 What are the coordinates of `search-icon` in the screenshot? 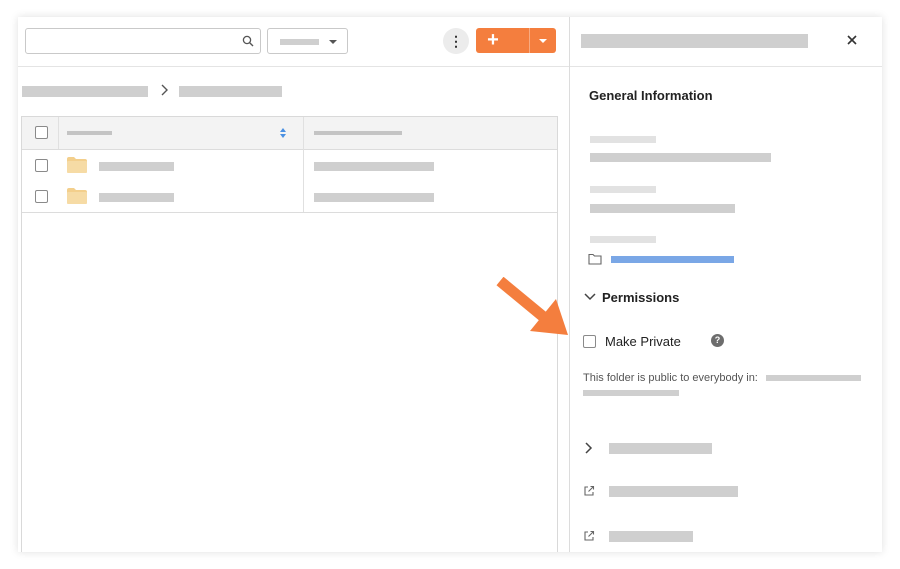 It's located at (248, 41).